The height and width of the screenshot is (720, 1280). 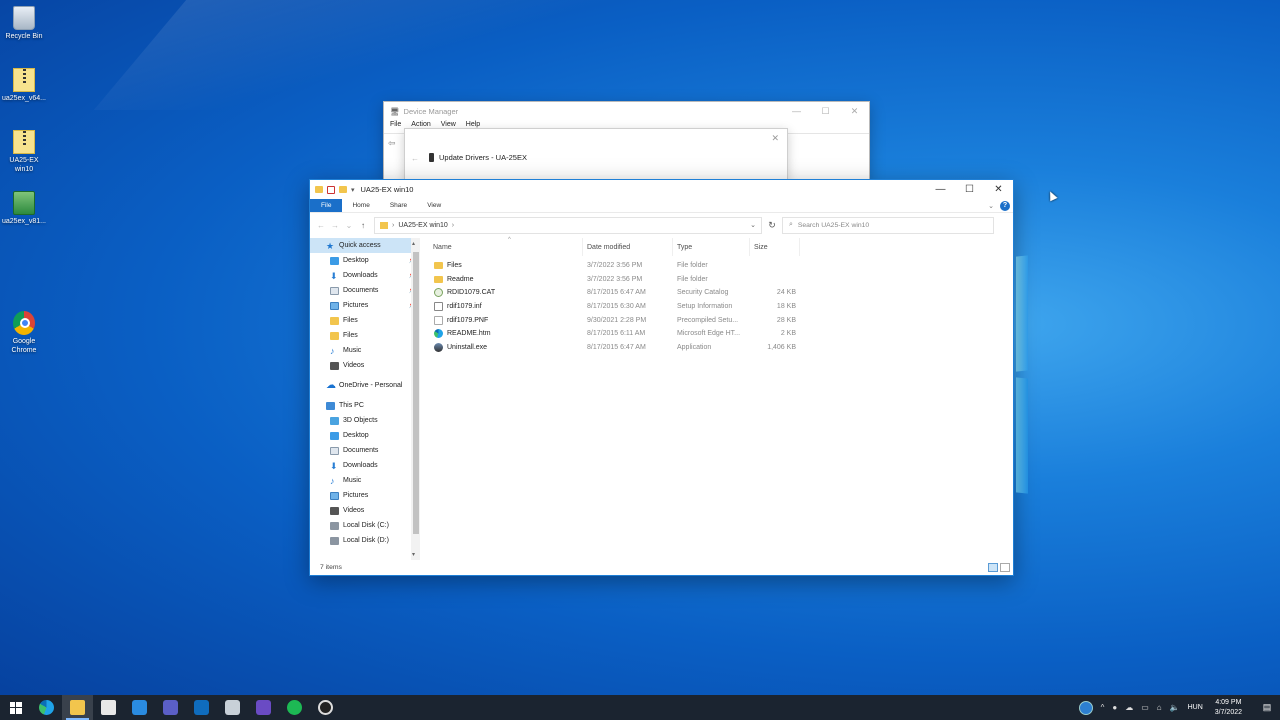 I want to click on nav-item-downloads: ⬇ Downloads, so click(x=365, y=465).